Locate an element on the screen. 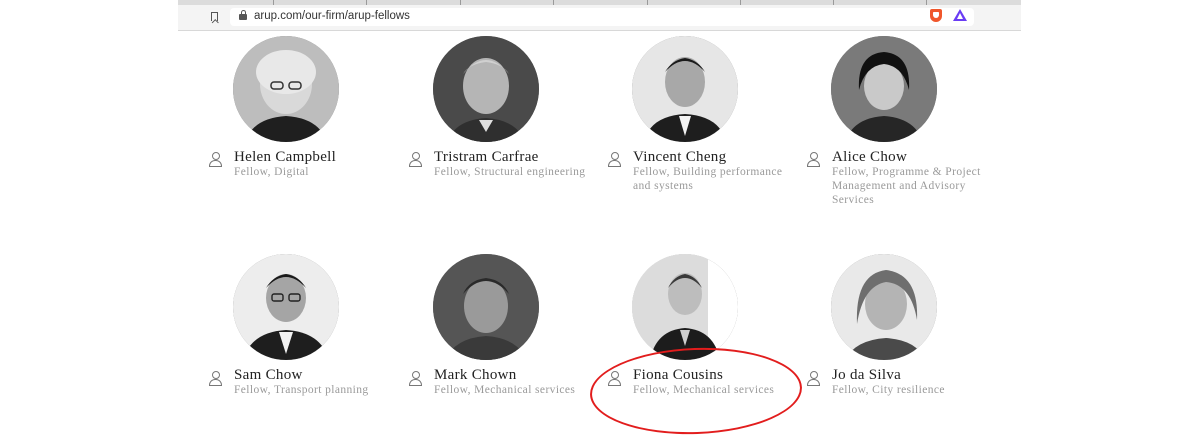 The height and width of the screenshot is (438, 1200). fellow-name: Jo da Silva is located at coordinates (866, 375).